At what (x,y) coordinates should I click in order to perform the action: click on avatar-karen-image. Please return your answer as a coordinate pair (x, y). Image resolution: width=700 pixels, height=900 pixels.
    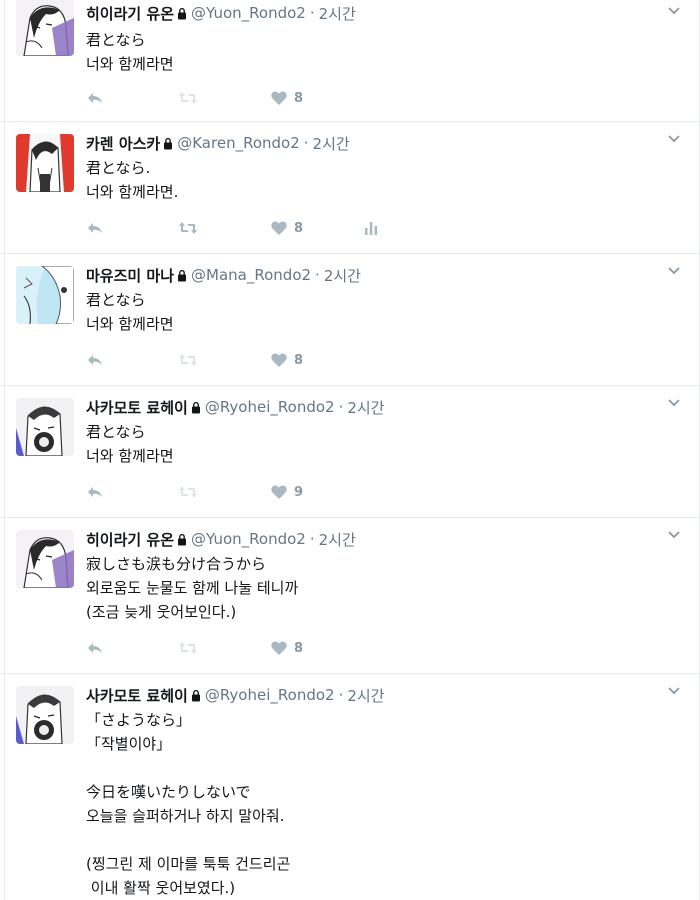
    Looking at the image, I should click on (45, 163).